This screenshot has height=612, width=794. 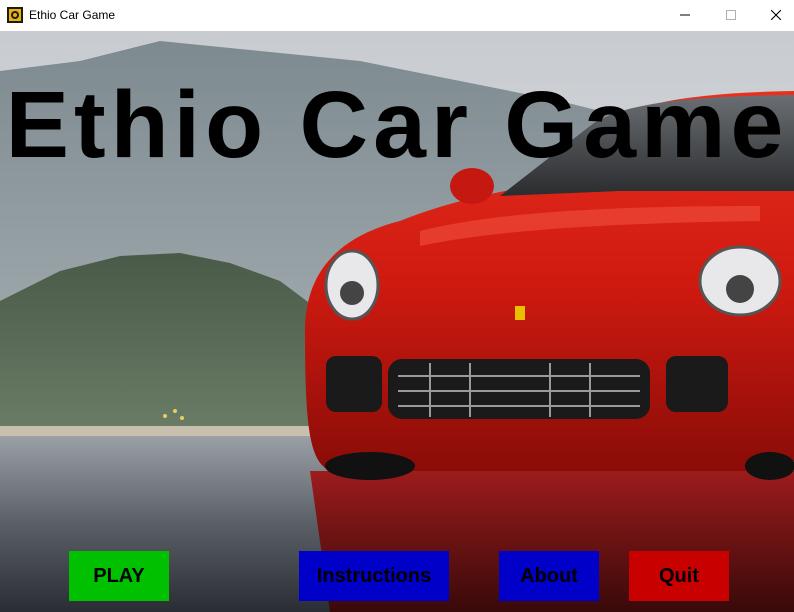 I want to click on minimize-icon, so click(x=685, y=16).